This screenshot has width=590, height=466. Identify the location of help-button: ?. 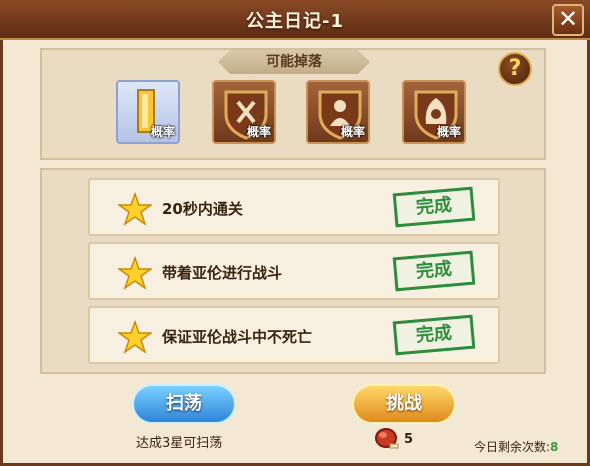
(515, 69).